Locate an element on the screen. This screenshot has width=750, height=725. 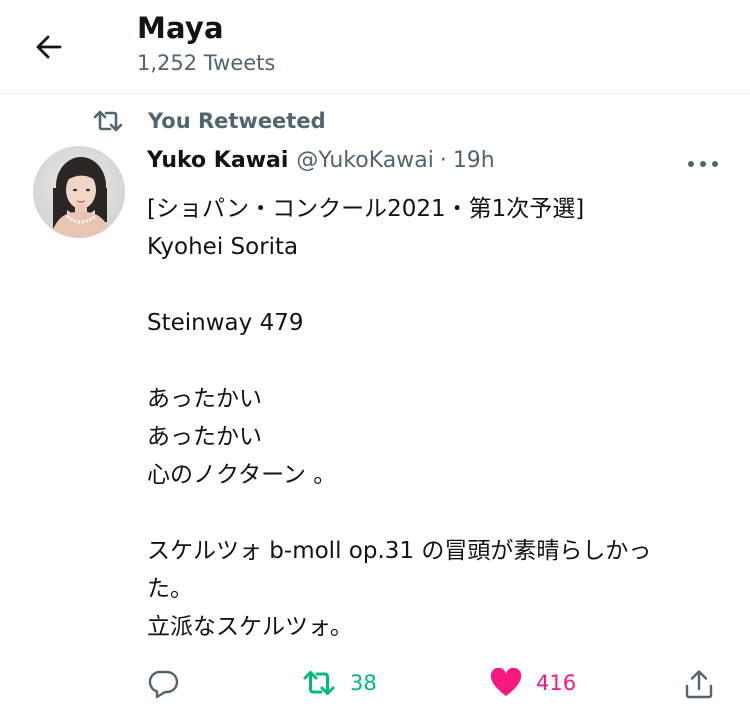
tweet-author-row: Yuko Kawai @YukoKawai · 19h is located at coordinates (321, 160).